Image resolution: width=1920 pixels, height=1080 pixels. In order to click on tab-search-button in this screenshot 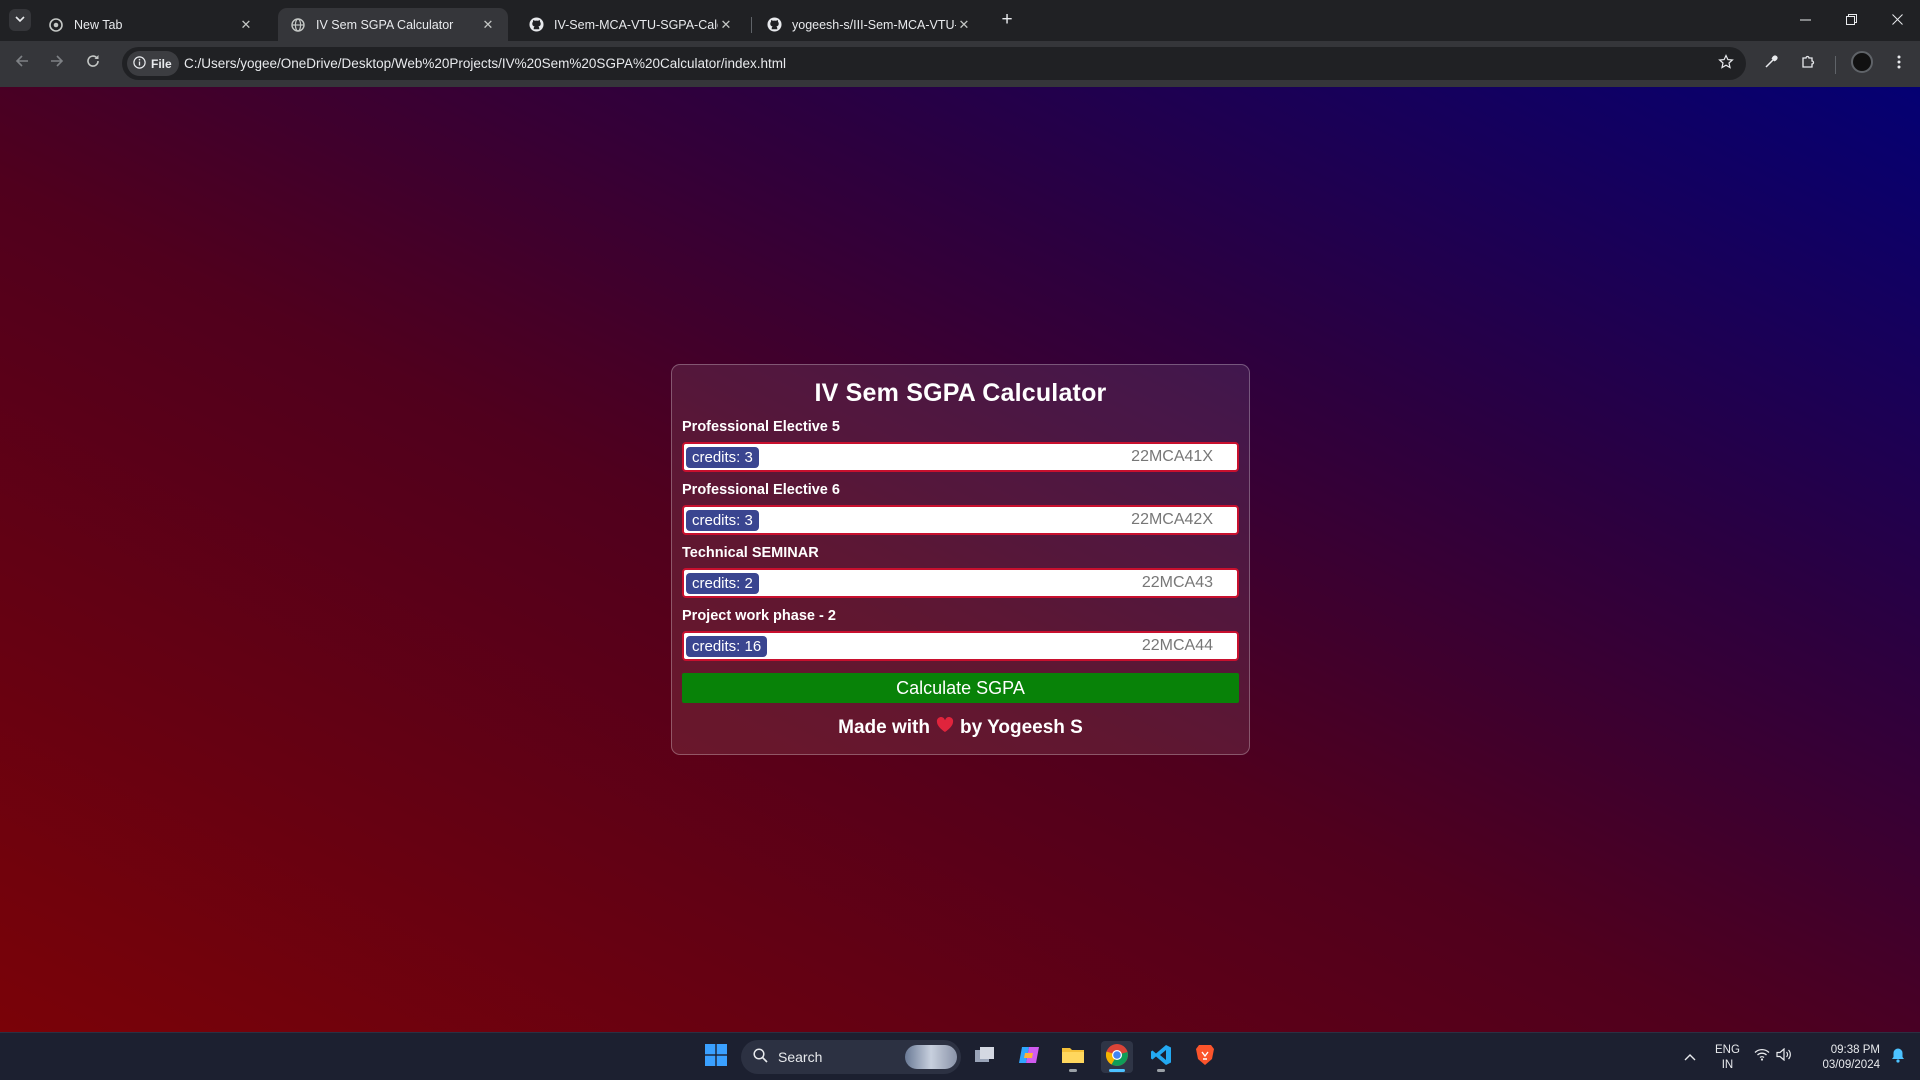, I will do `click(20, 20)`.